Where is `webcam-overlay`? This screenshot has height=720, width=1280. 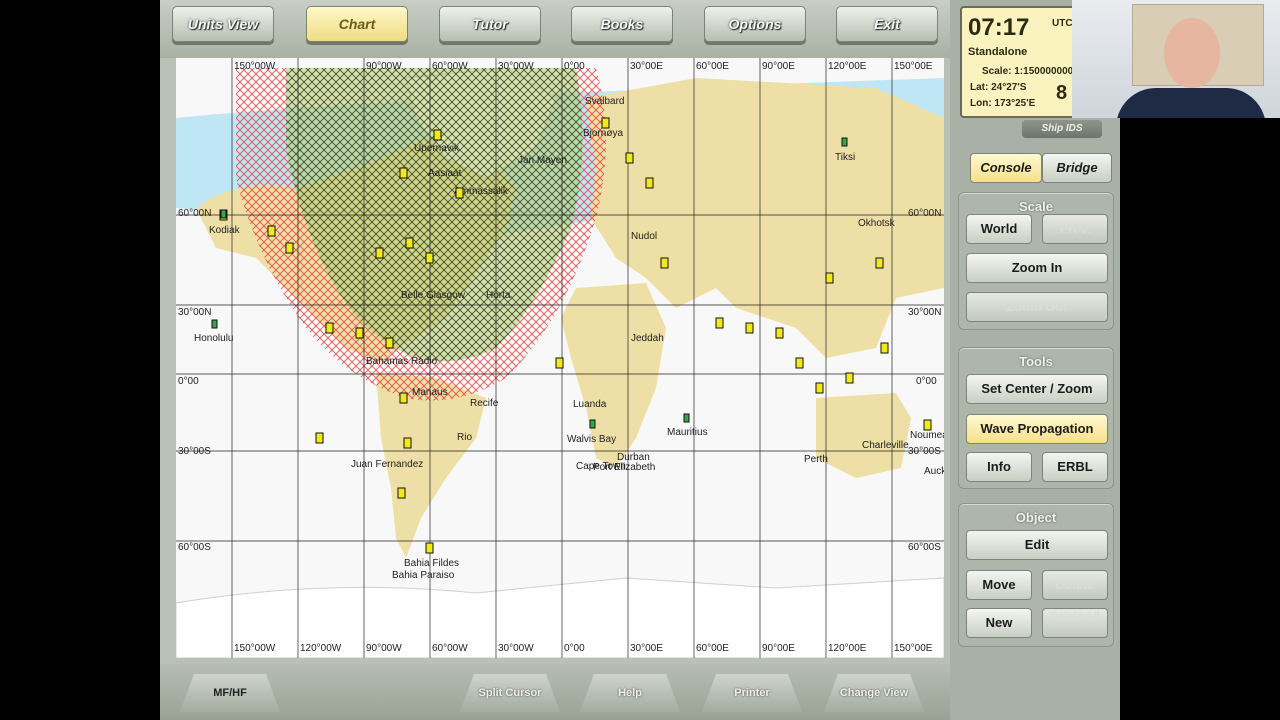
webcam-overlay is located at coordinates (1176, 59).